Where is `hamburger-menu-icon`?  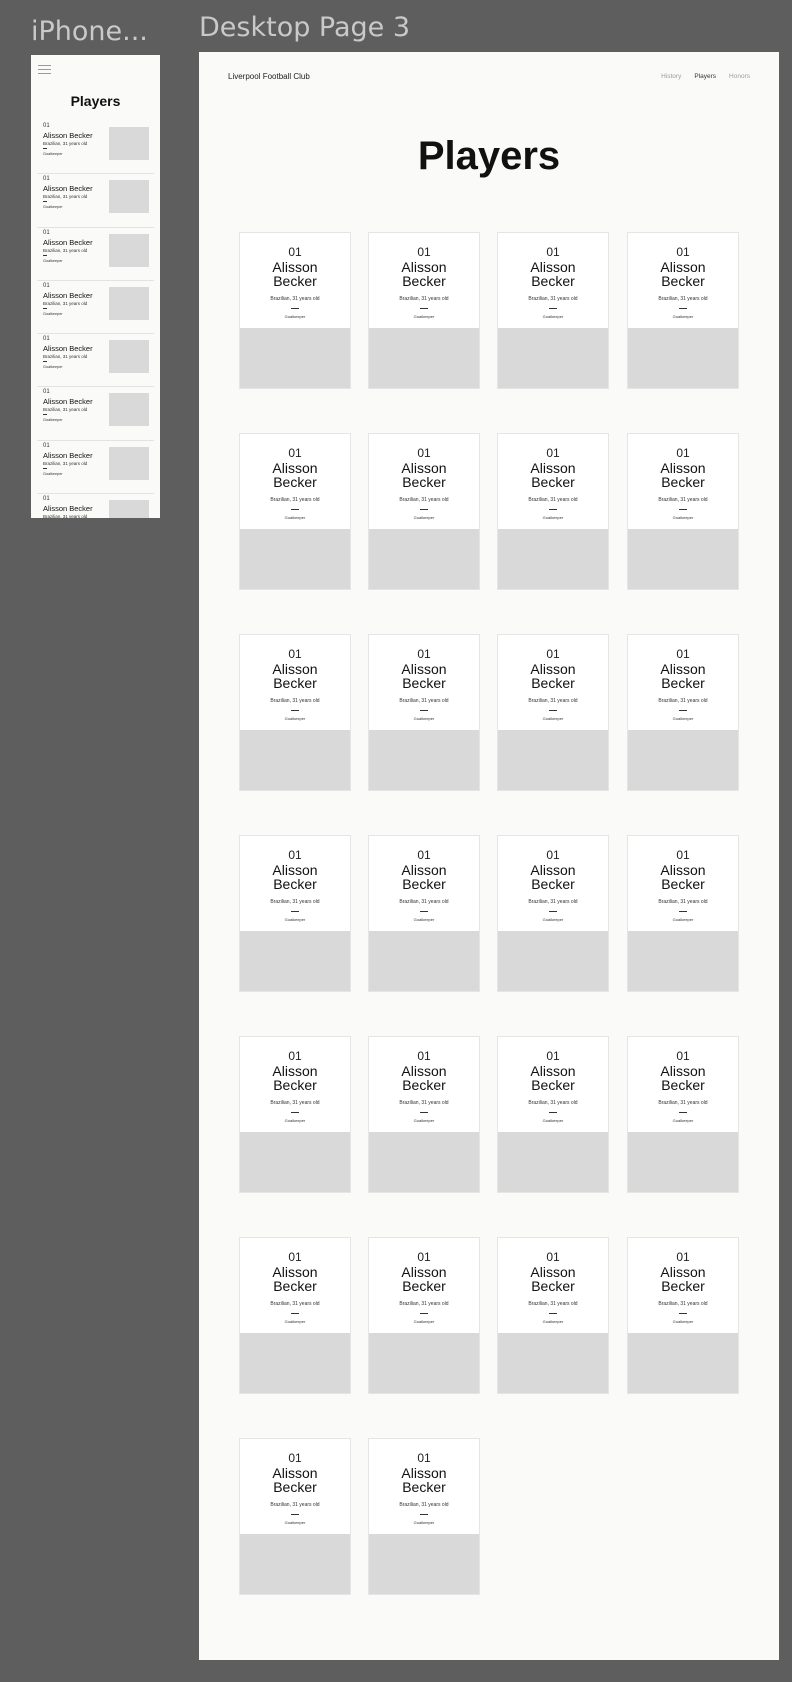
hamburger-menu-icon is located at coordinates (44, 69).